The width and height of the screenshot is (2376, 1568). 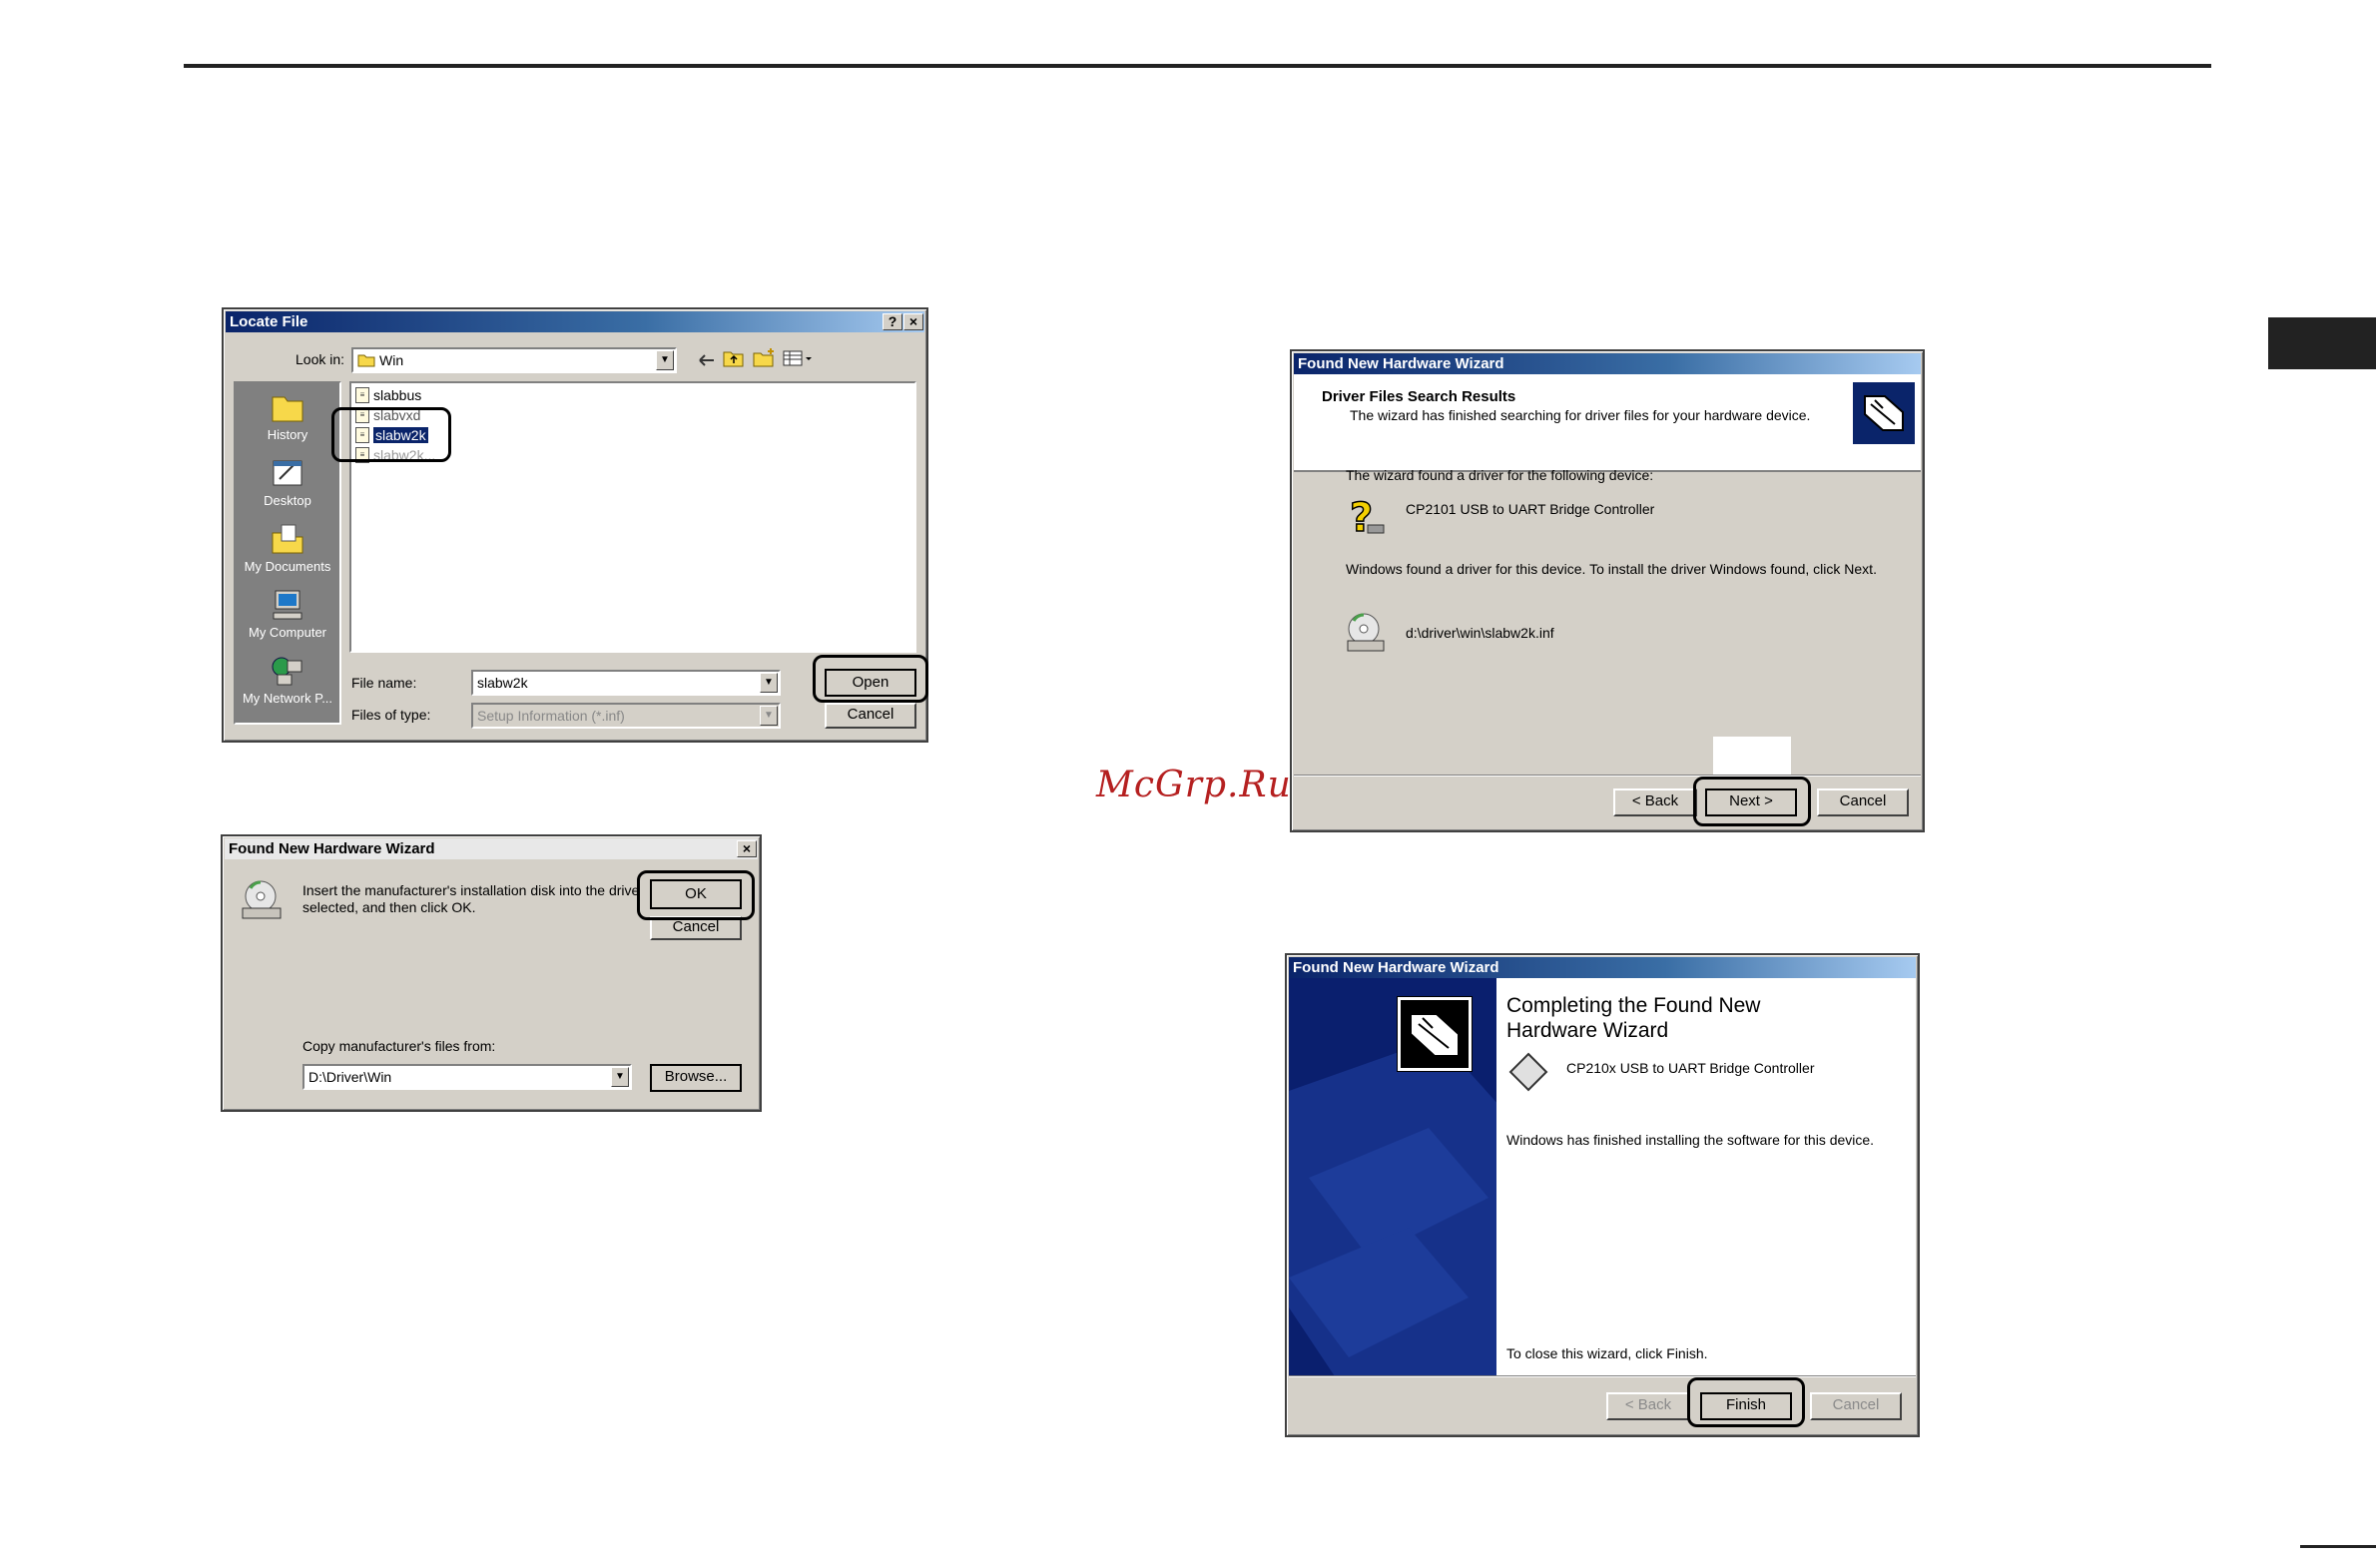 What do you see at coordinates (514, 360) in the screenshot?
I see `look-in-dropdown: Win ▼` at bounding box center [514, 360].